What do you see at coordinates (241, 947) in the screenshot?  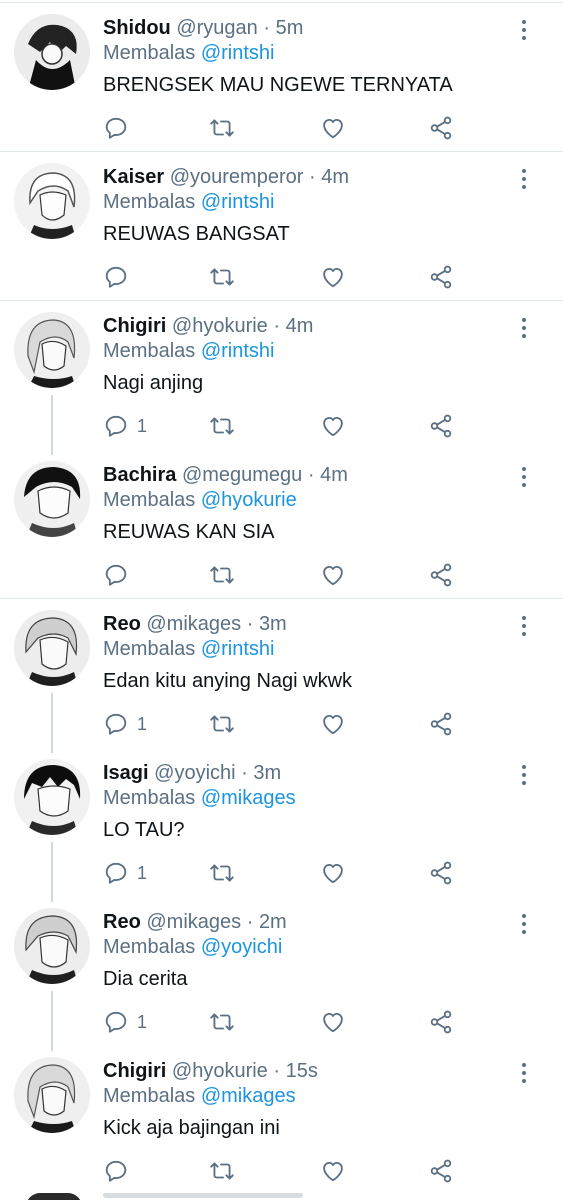 I see `reply-mention: @yoyichi` at bounding box center [241, 947].